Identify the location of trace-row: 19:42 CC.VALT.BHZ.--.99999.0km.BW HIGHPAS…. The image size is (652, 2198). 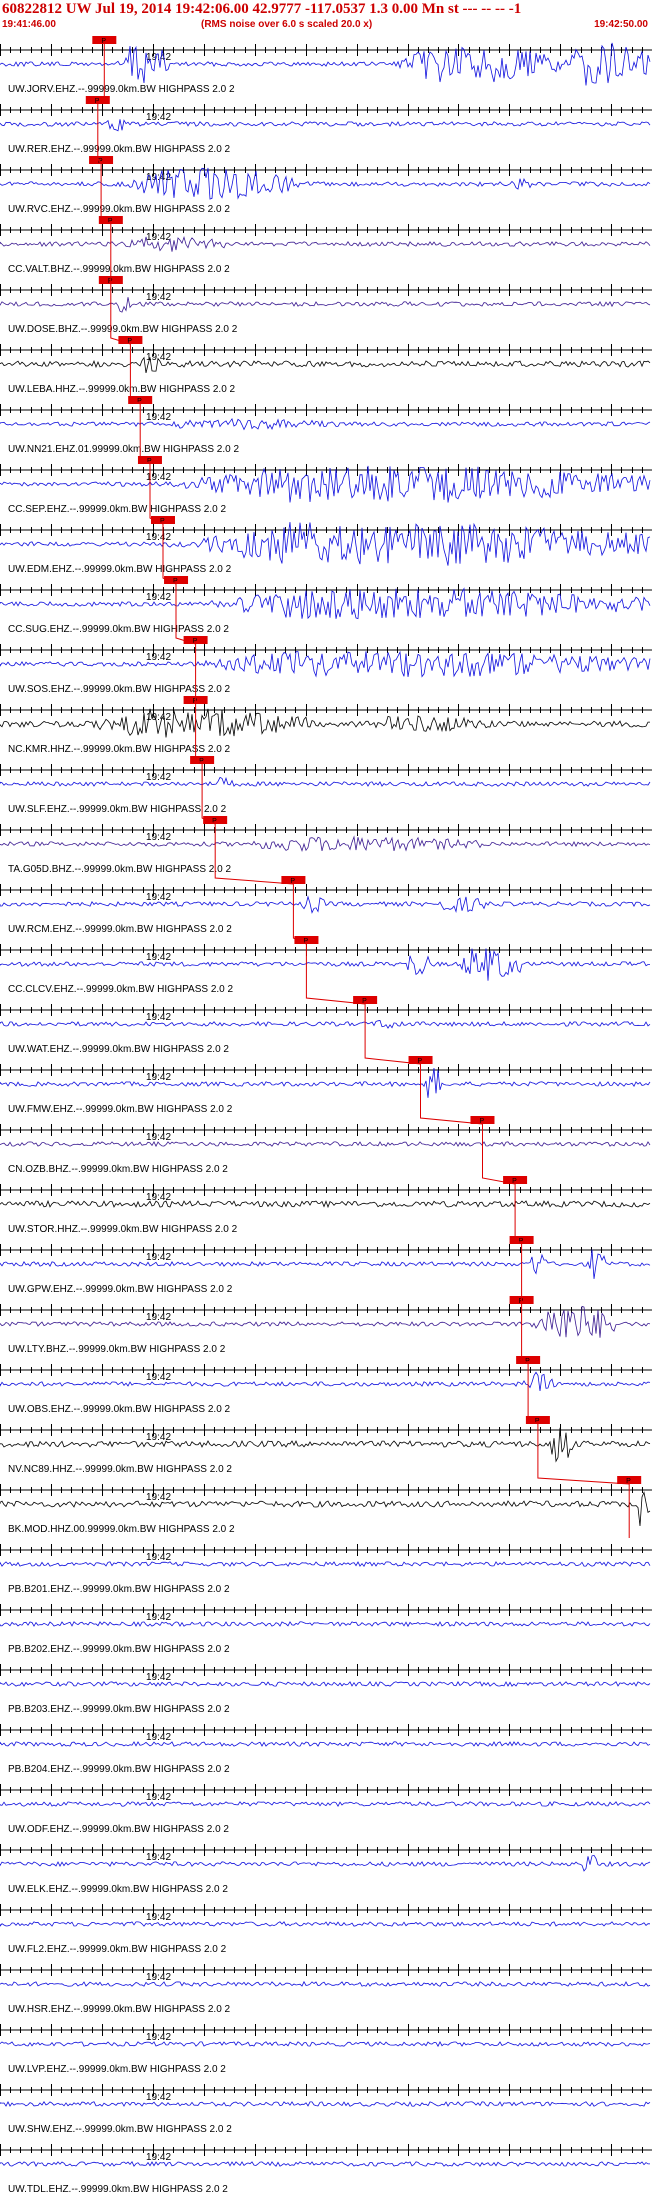
(326, 245).